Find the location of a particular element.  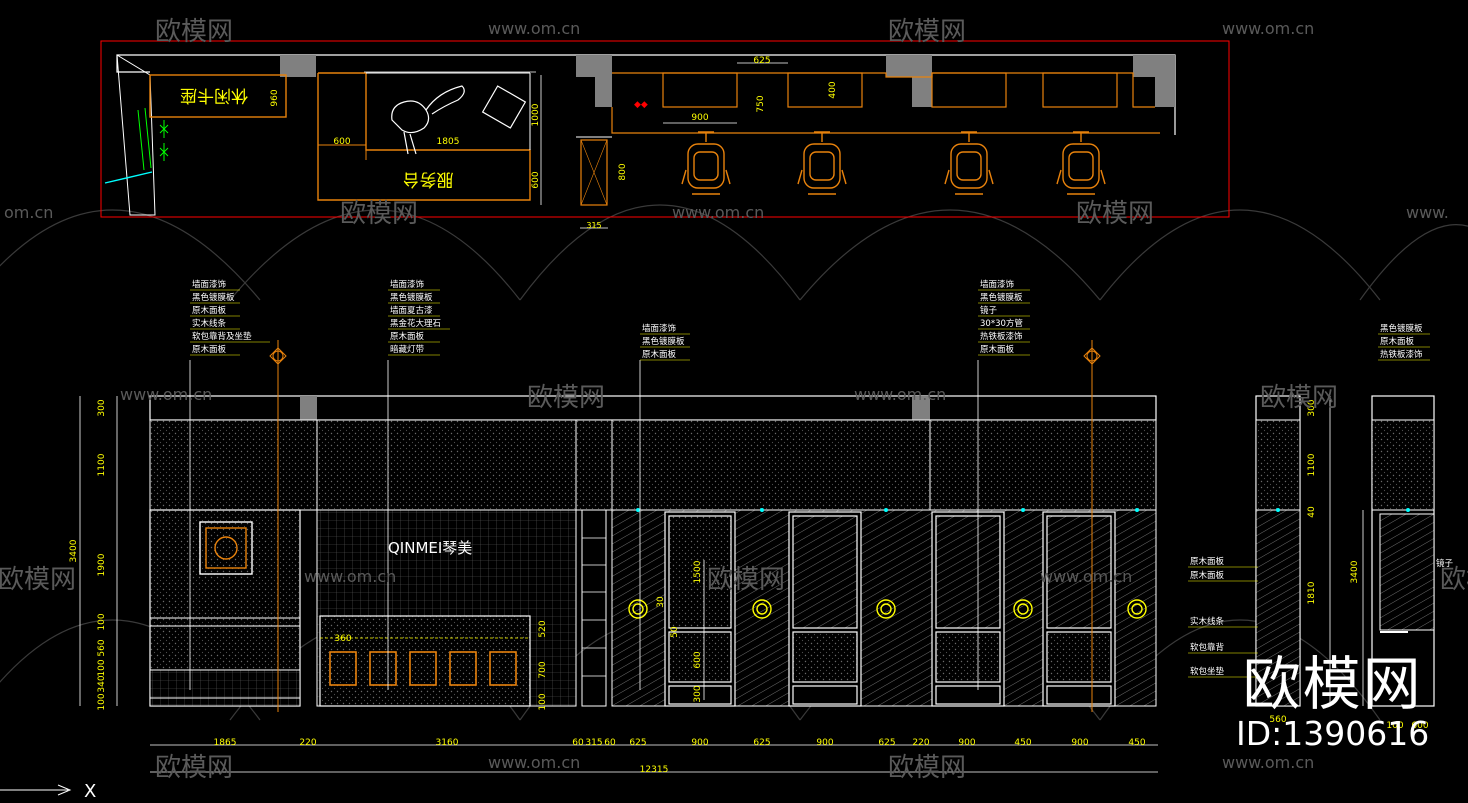

plan-lounge-label: 休闲卡座 is located at coordinates (214, 95).